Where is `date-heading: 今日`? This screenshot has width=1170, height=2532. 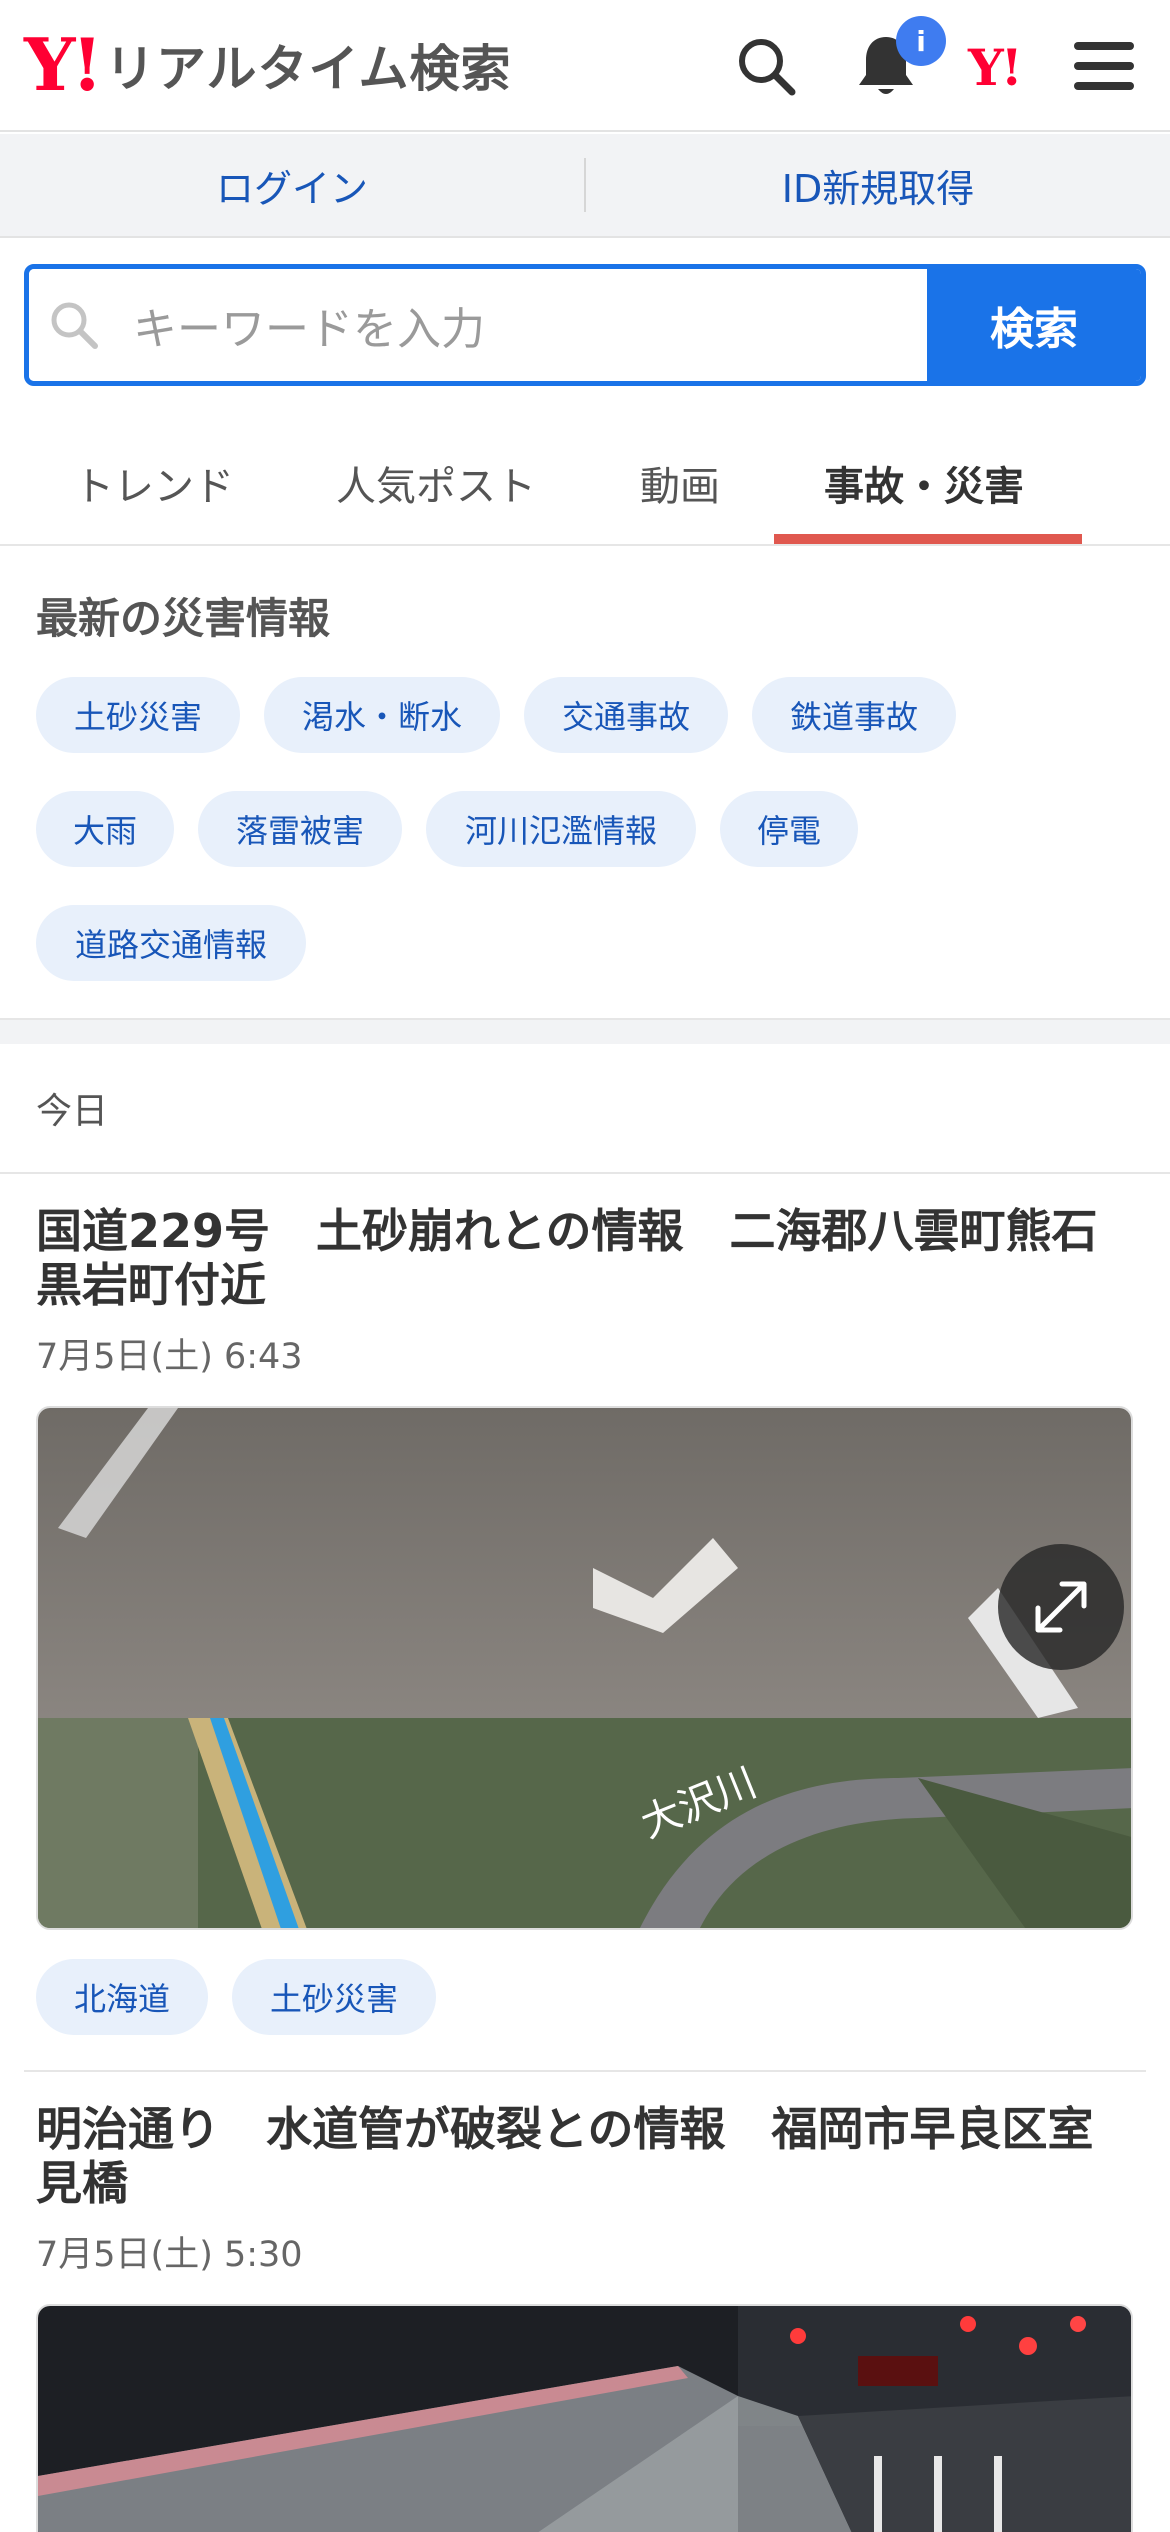
date-heading: 今日 is located at coordinates (72, 1111).